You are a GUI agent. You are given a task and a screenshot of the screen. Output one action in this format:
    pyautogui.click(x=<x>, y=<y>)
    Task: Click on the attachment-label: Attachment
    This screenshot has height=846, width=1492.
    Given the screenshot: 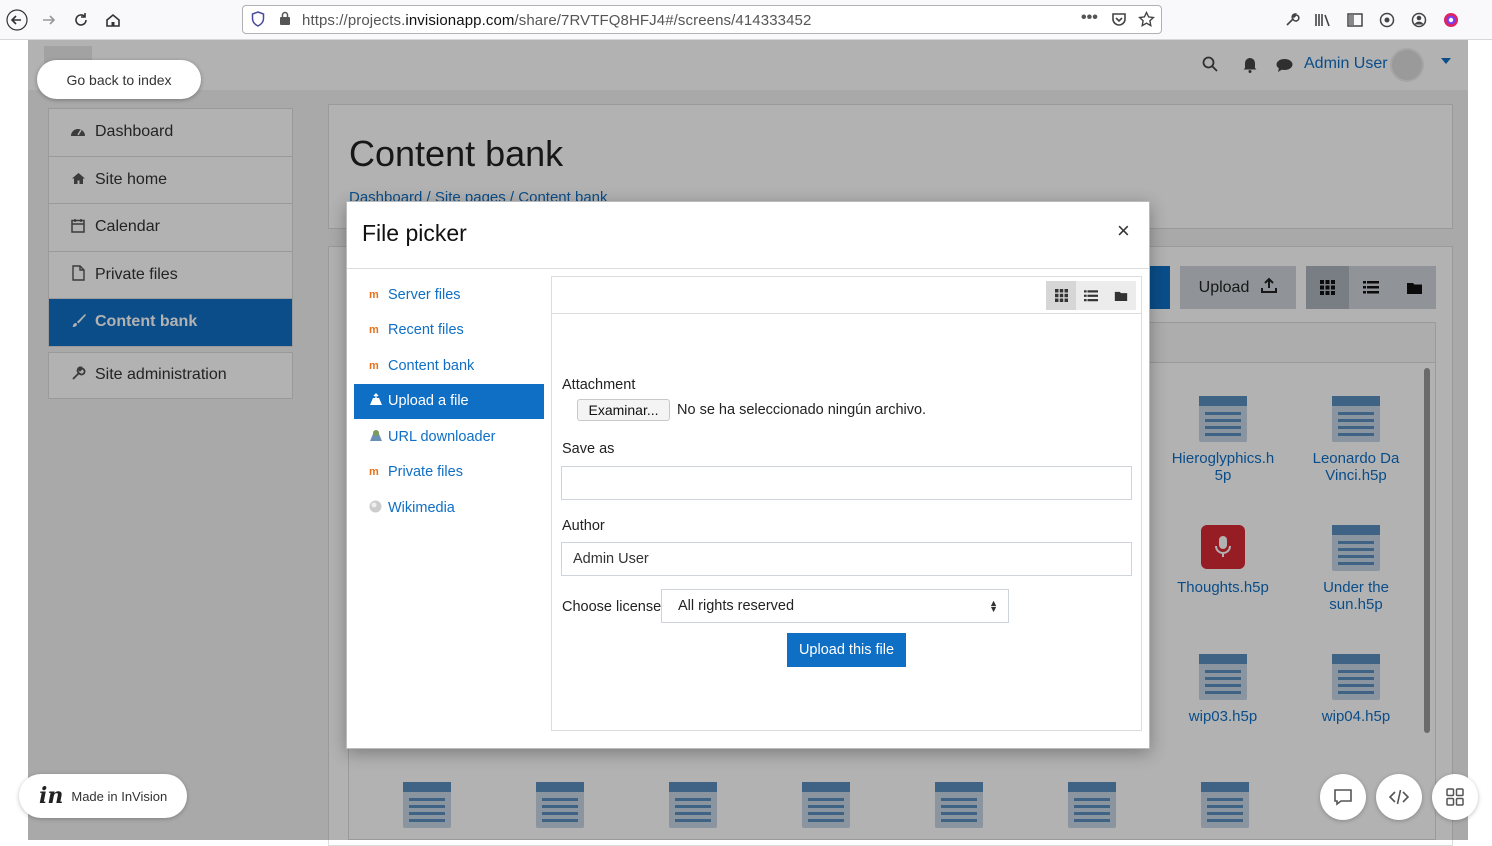 What is the action you would take?
    pyautogui.click(x=599, y=385)
    